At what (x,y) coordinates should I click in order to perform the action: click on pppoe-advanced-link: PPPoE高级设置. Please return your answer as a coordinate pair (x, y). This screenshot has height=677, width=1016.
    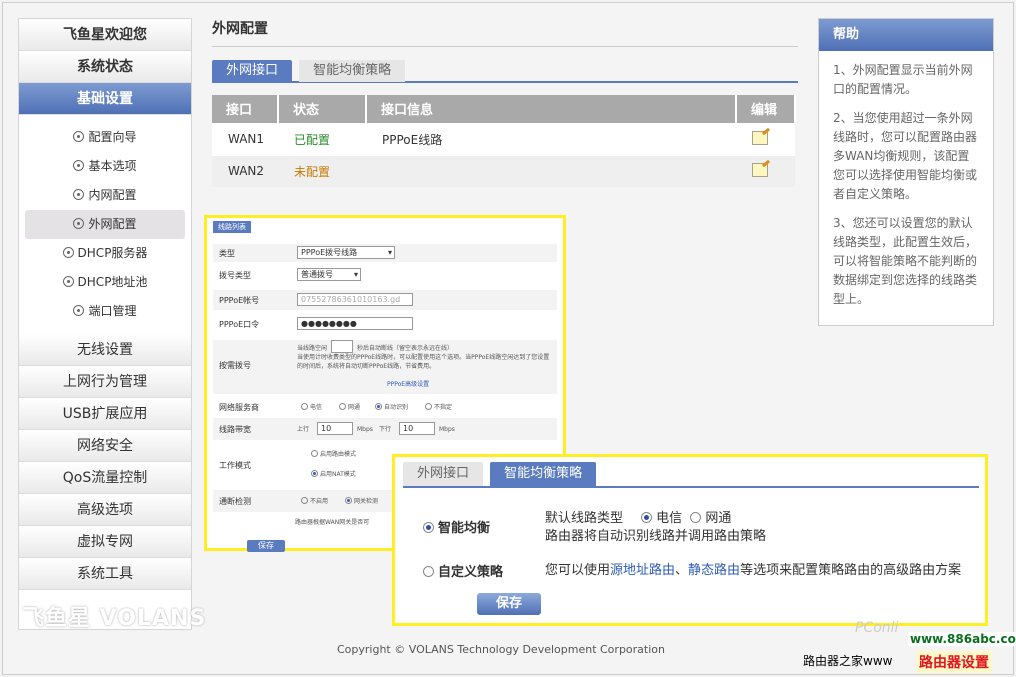
    Looking at the image, I should click on (408, 384).